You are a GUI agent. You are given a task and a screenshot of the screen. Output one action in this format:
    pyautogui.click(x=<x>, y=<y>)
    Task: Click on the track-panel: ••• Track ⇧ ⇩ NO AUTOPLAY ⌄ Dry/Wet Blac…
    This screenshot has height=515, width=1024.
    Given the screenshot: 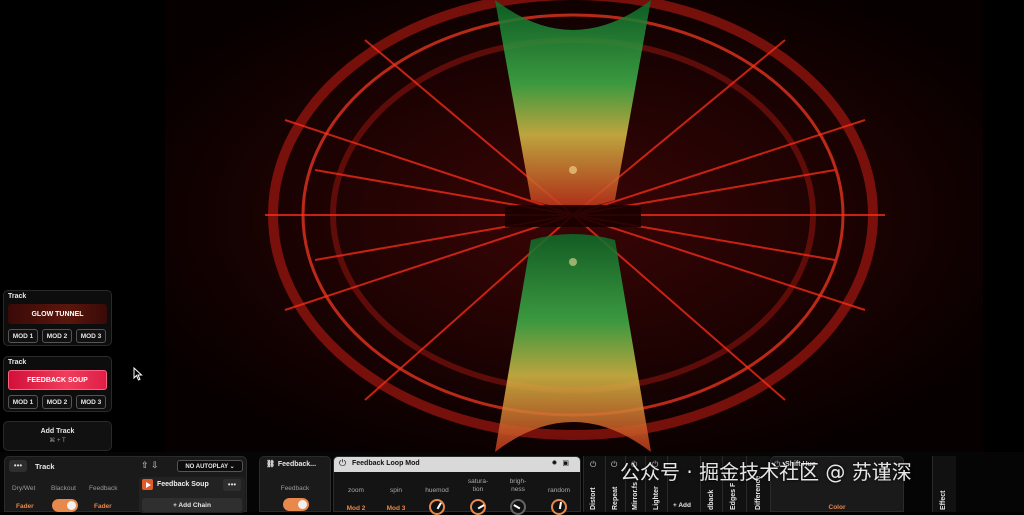 What is the action you would take?
    pyautogui.click(x=125, y=484)
    